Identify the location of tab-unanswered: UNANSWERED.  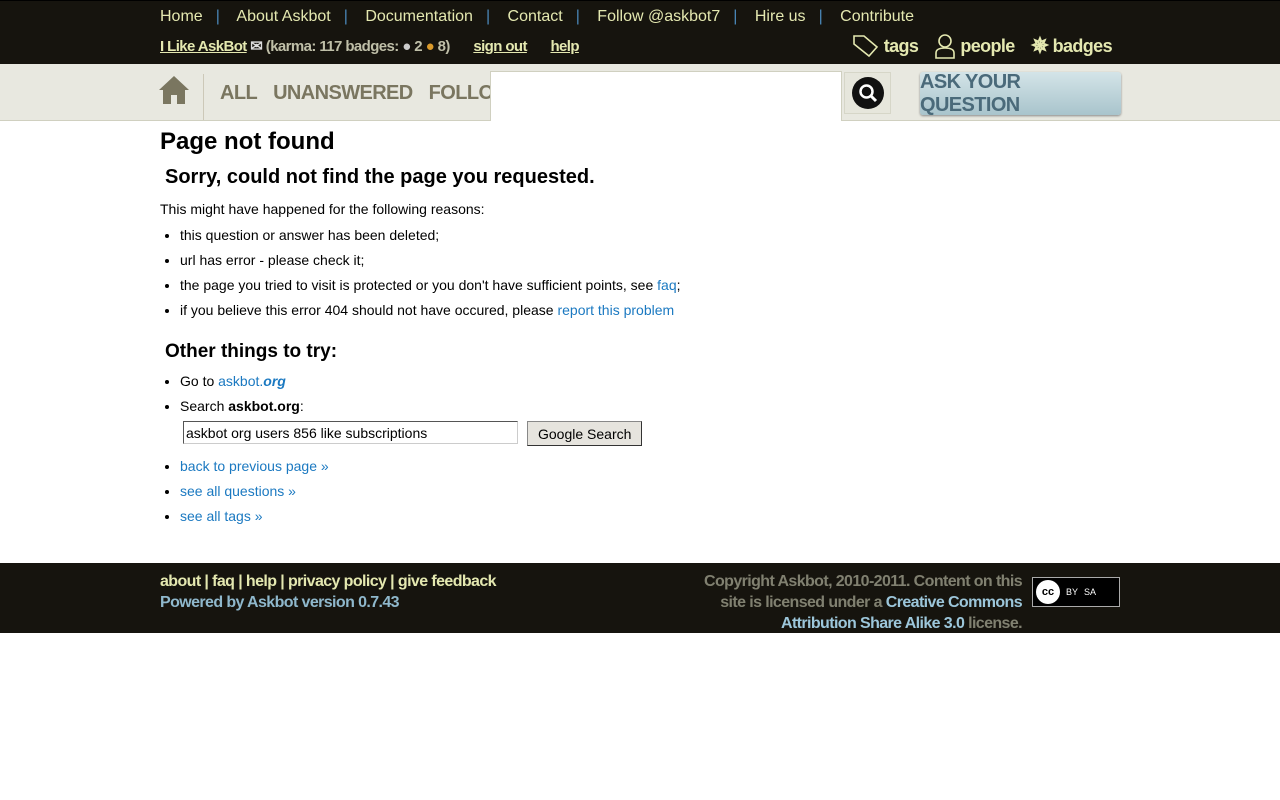
(343, 93).